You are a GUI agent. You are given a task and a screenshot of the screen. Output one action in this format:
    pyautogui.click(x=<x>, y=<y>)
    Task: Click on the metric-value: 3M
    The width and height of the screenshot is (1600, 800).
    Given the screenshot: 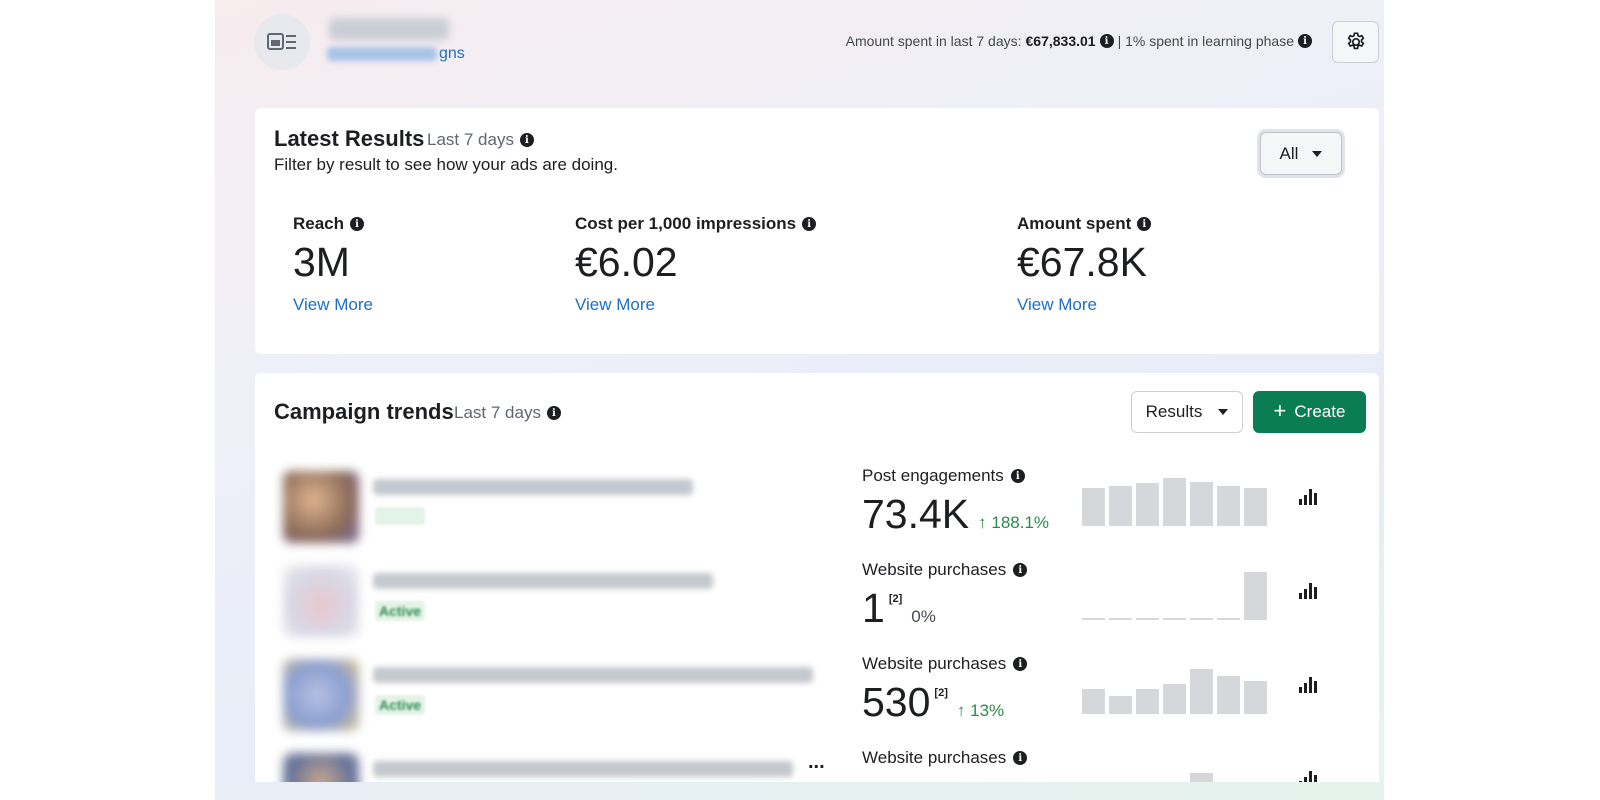 What is the action you would take?
    pyautogui.click(x=321, y=262)
    